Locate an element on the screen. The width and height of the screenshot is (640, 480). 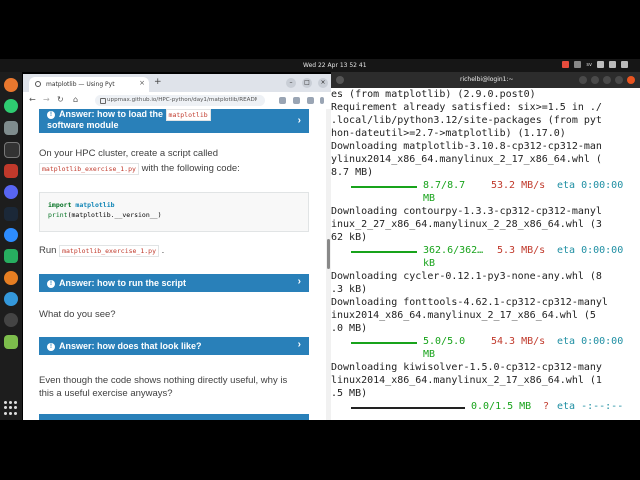
maximize-button is located at coordinates (619, 80).